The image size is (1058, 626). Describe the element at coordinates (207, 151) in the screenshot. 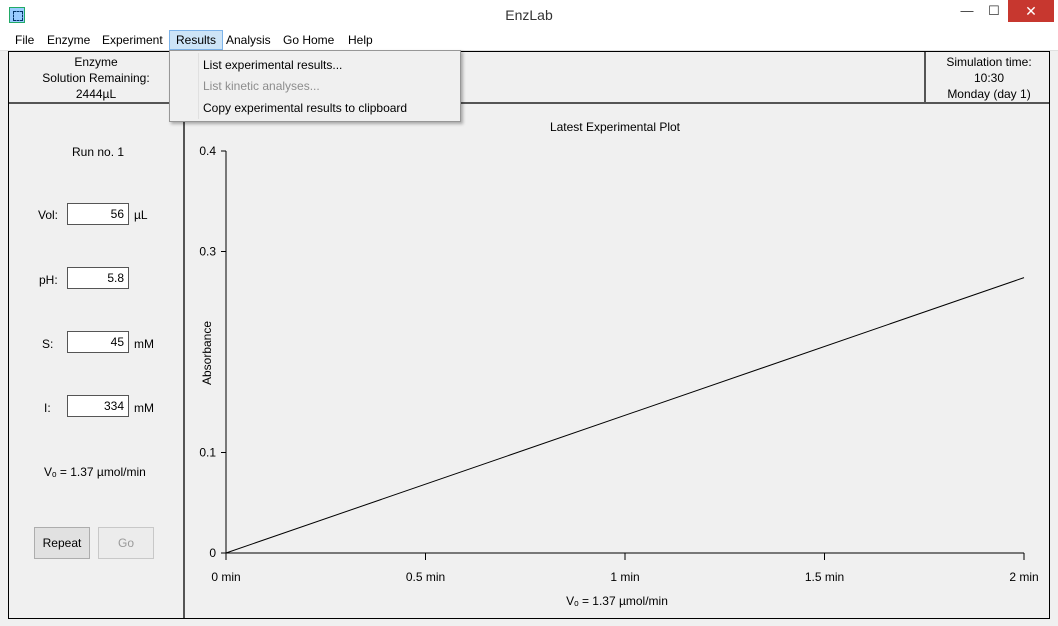

I see `y-tick-label: 0.4` at that location.